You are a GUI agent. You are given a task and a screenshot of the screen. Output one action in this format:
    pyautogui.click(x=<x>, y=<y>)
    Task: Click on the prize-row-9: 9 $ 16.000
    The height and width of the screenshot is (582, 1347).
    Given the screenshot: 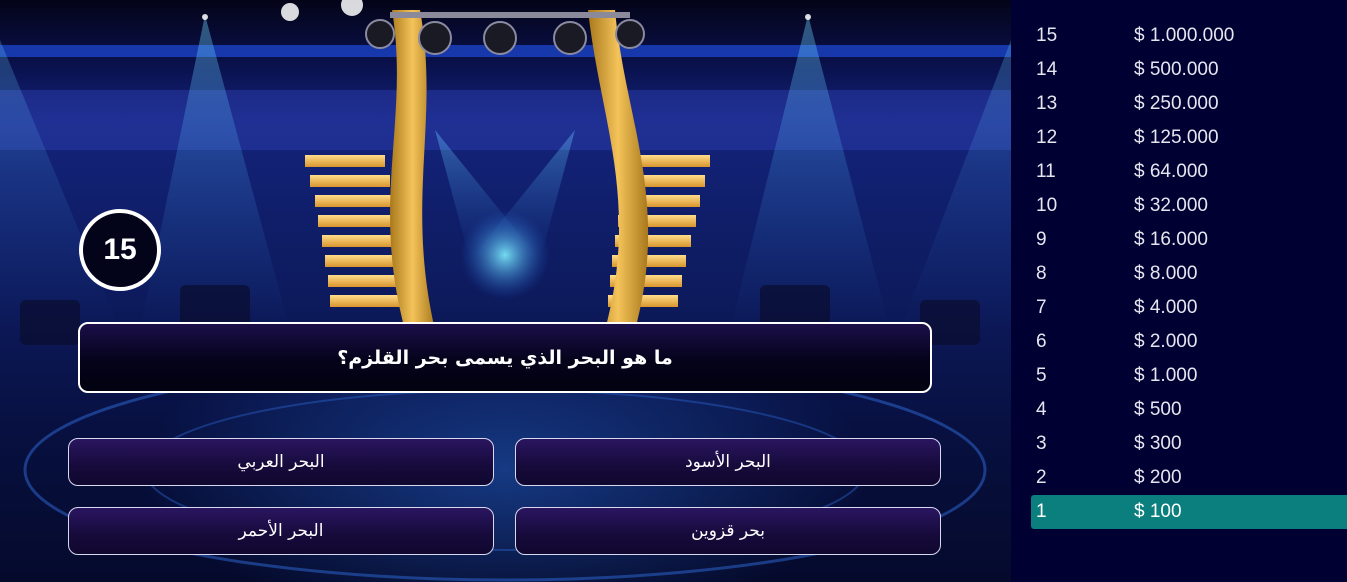 What is the action you would take?
    pyautogui.click(x=1189, y=240)
    